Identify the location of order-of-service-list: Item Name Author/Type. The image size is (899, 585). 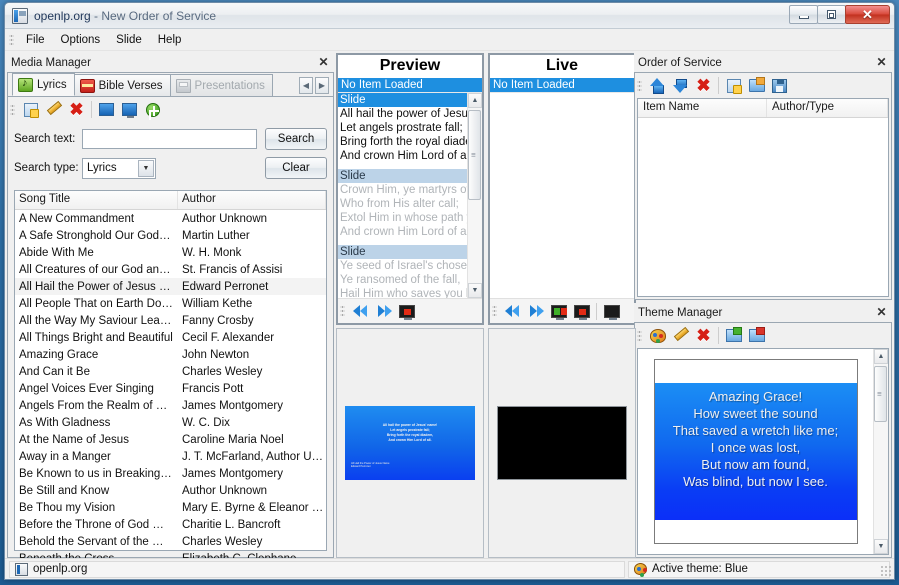
(763, 197).